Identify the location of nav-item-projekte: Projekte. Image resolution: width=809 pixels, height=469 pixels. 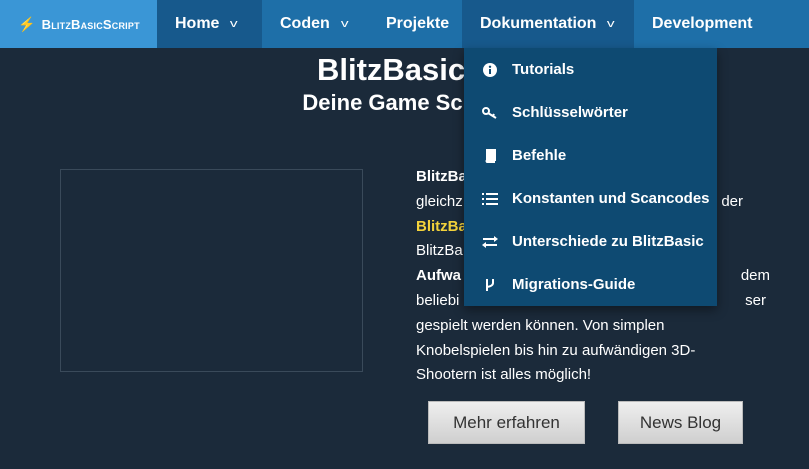
(415, 24).